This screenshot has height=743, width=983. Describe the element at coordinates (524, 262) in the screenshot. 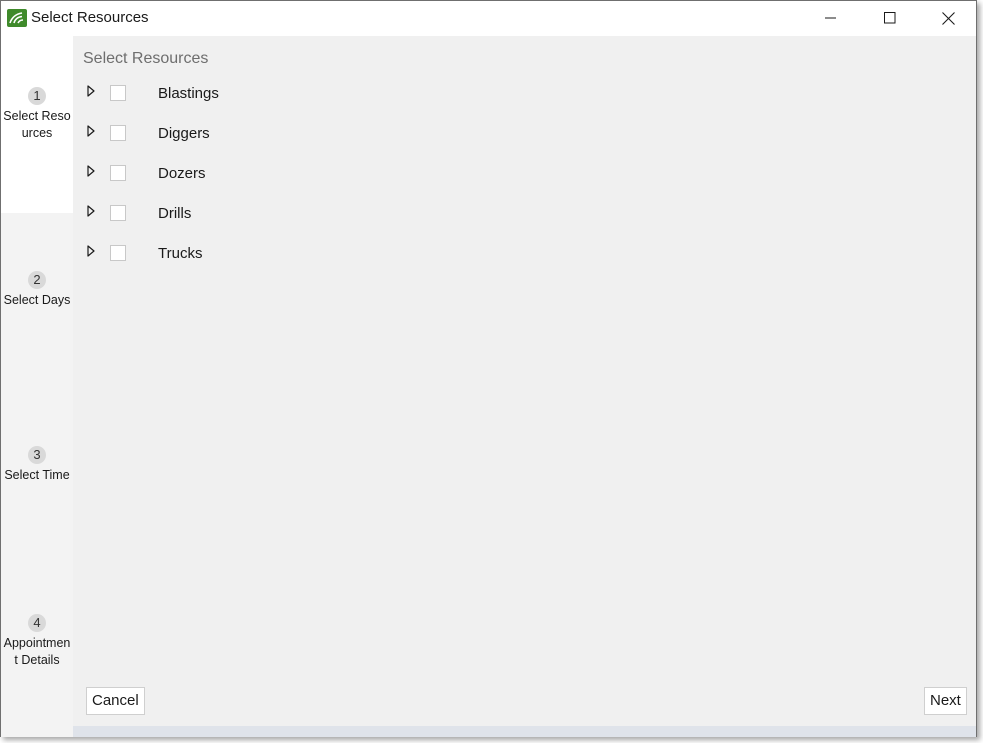

I see `tree-row: Trucks` at that location.